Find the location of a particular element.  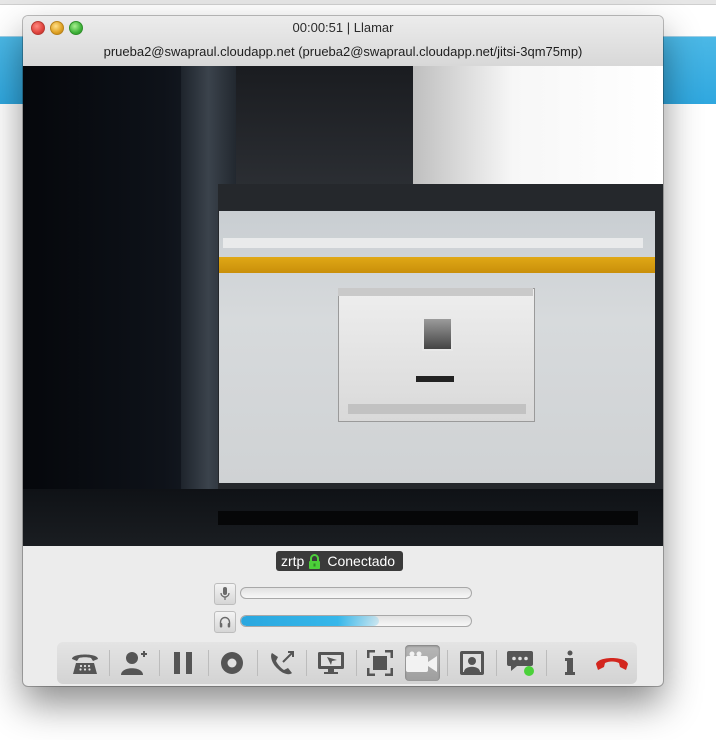

hangup-icon is located at coordinates (612, 663).